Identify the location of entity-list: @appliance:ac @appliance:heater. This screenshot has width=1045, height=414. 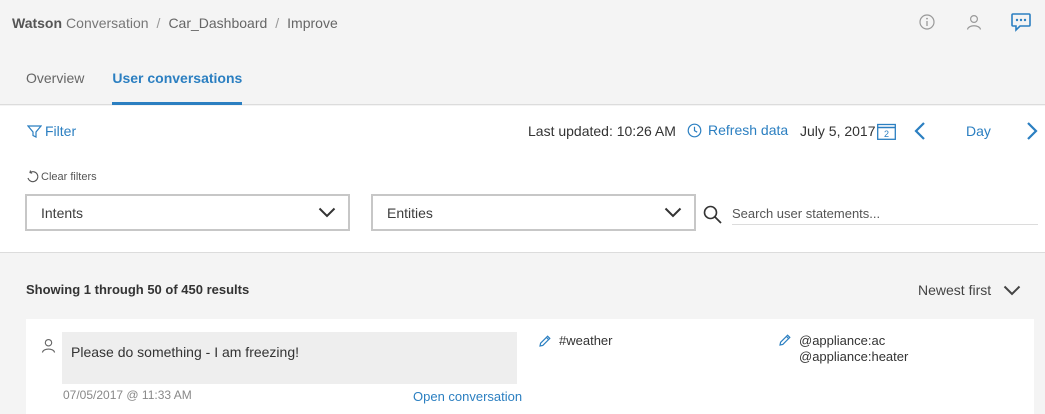
(853, 349).